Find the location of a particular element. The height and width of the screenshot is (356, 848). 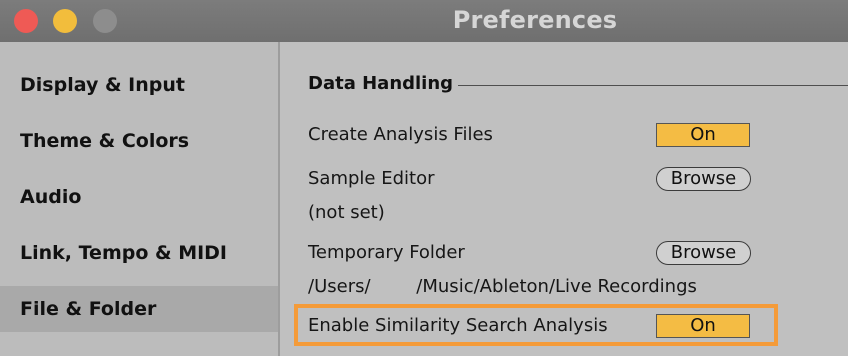

similarity-search-toggle: On is located at coordinates (703, 326).